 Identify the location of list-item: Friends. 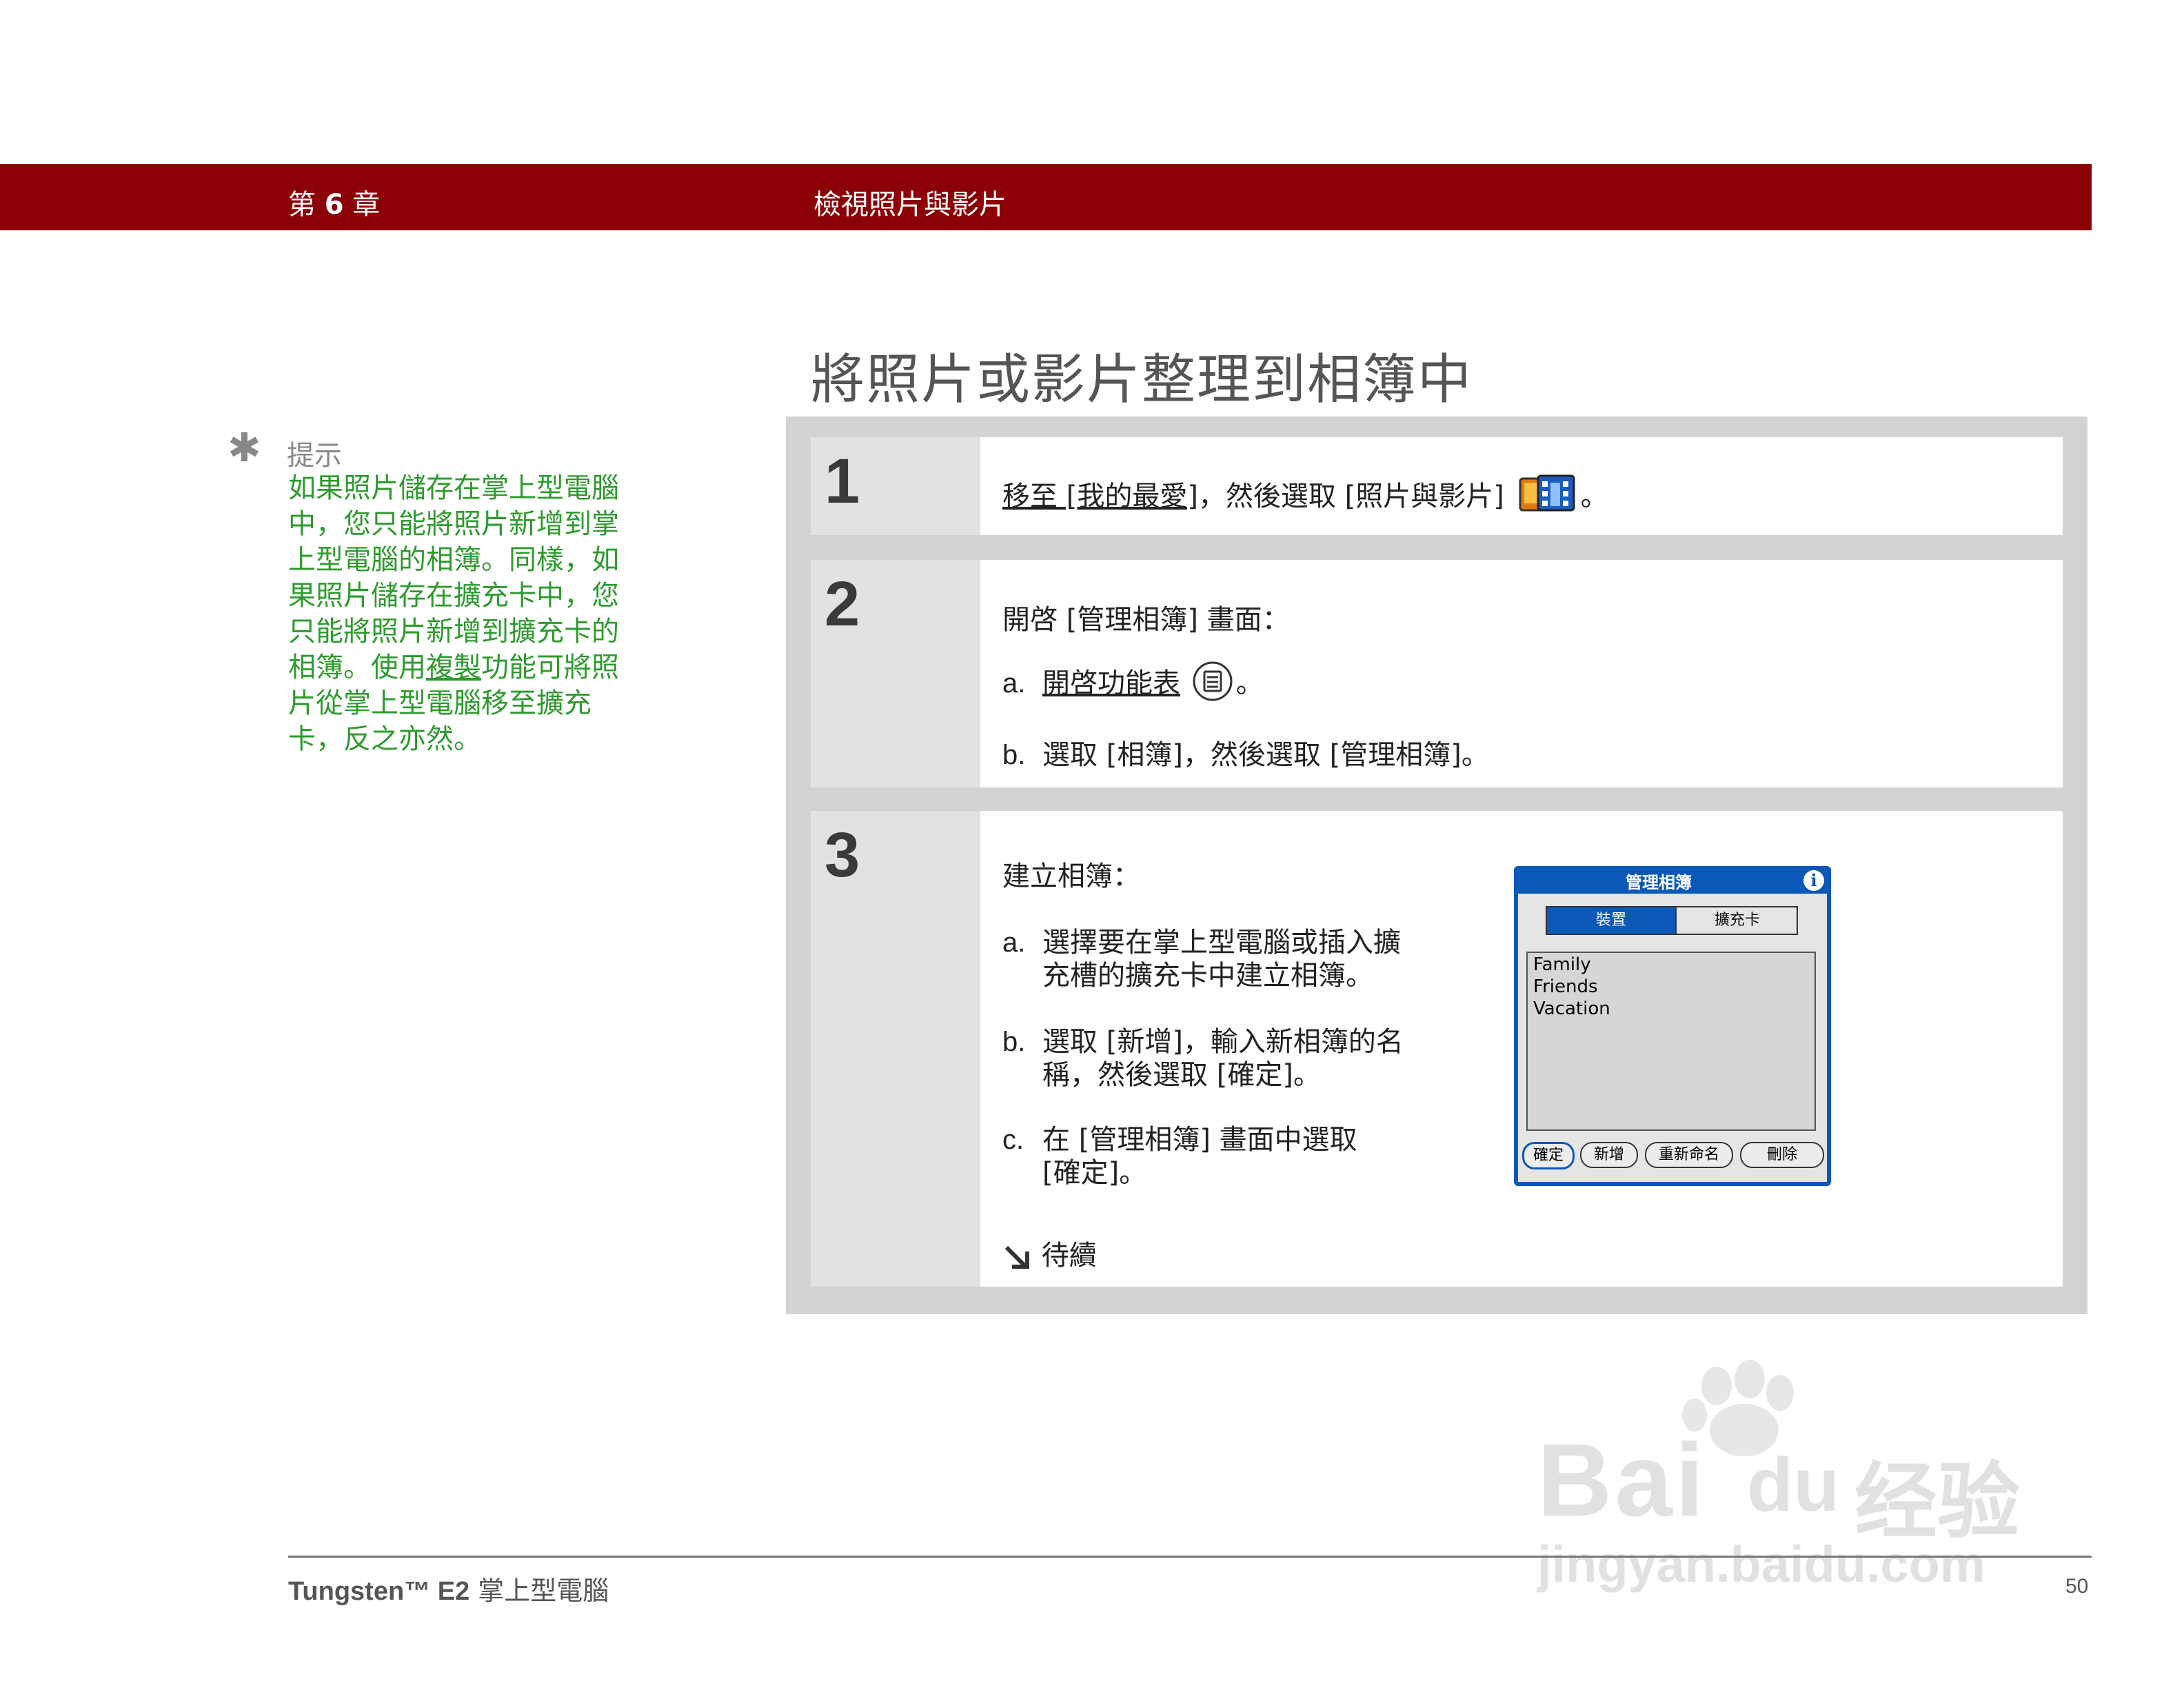
(1566, 987).